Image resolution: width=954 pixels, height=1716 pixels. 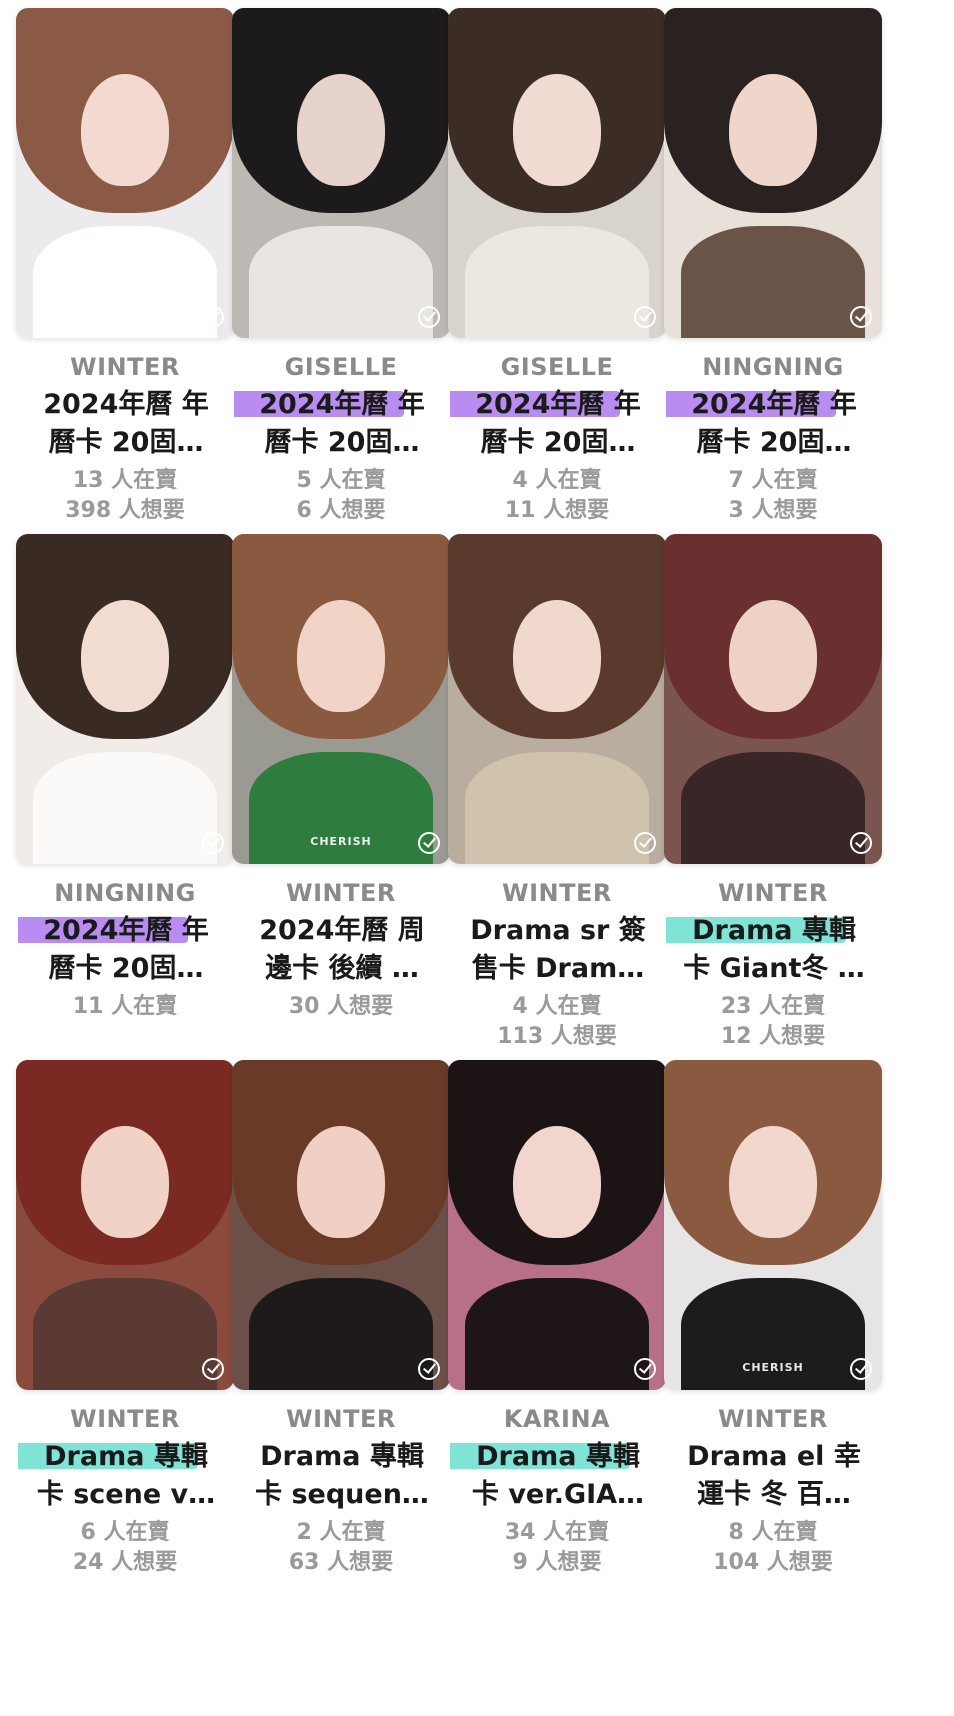 I want to click on photocard-item: WINTER Drama 專輯 卡 Giant冬 … 23 人在賣 12 人想要, so click(x=773, y=793).